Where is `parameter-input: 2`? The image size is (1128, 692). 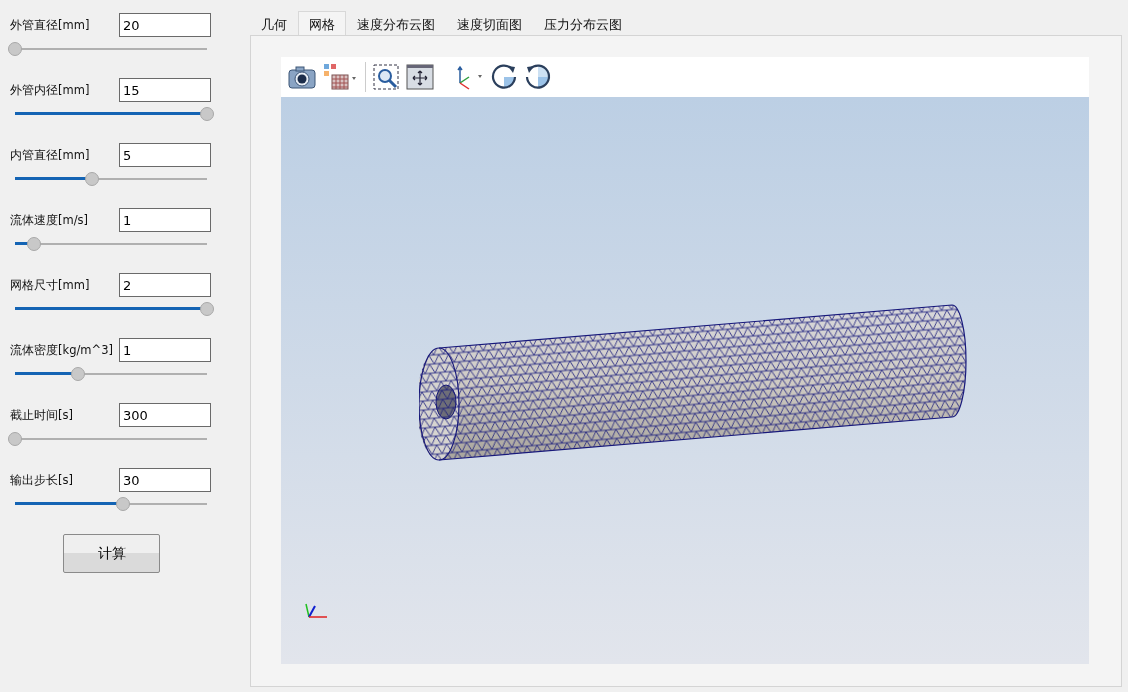
parameter-input: 2 is located at coordinates (165, 285).